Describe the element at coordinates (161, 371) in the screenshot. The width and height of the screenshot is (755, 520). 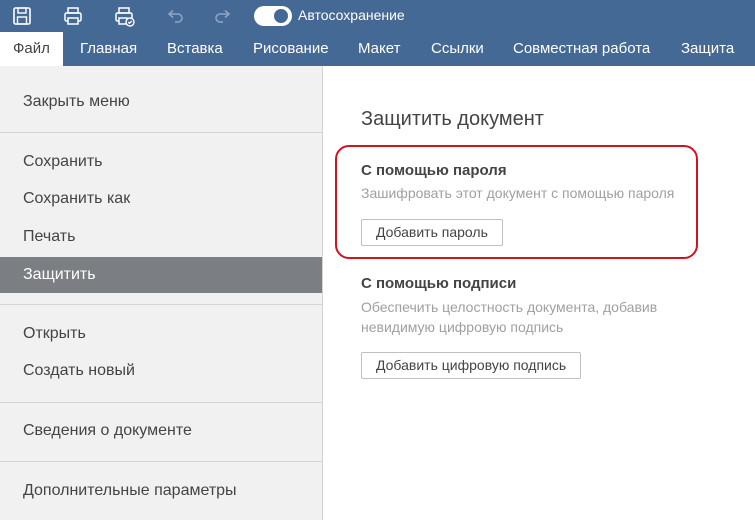
I see `sidebar-item-create-new: Создать новый` at that location.